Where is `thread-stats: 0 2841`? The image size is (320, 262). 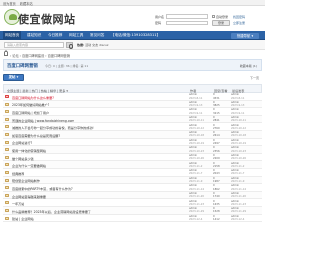
thread-stats: 0 2841 is located at coordinates (216, 119).